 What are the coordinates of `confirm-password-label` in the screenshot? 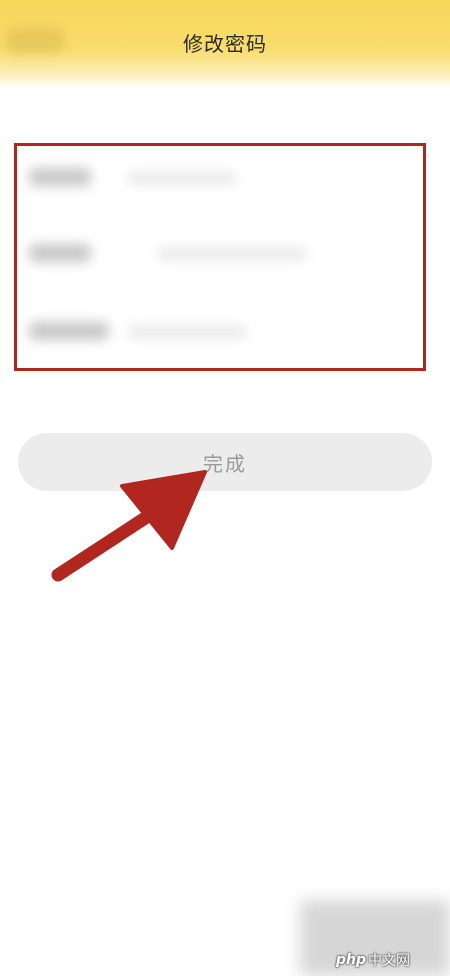 It's located at (69, 331).